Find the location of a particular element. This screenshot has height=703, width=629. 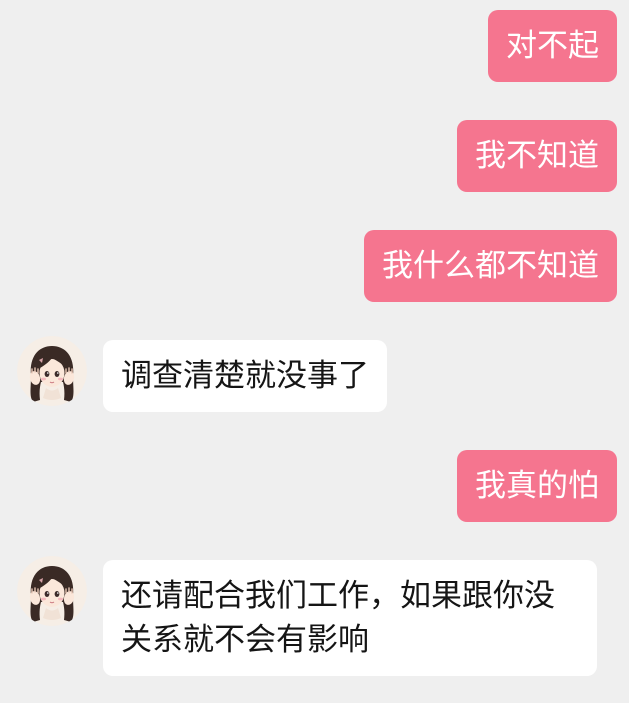

incoming-message-bubble: 调查清楚就没事了 is located at coordinates (245, 376).